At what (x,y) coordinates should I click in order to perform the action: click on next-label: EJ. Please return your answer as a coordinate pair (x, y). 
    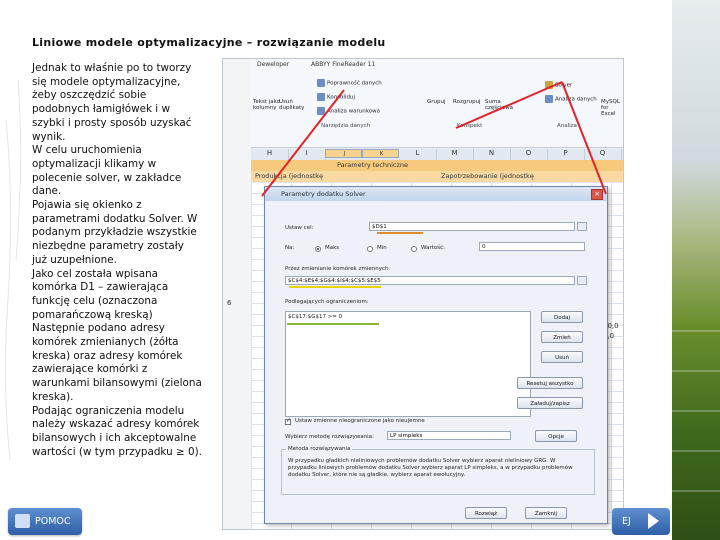
    Looking at the image, I should click on (626, 521).